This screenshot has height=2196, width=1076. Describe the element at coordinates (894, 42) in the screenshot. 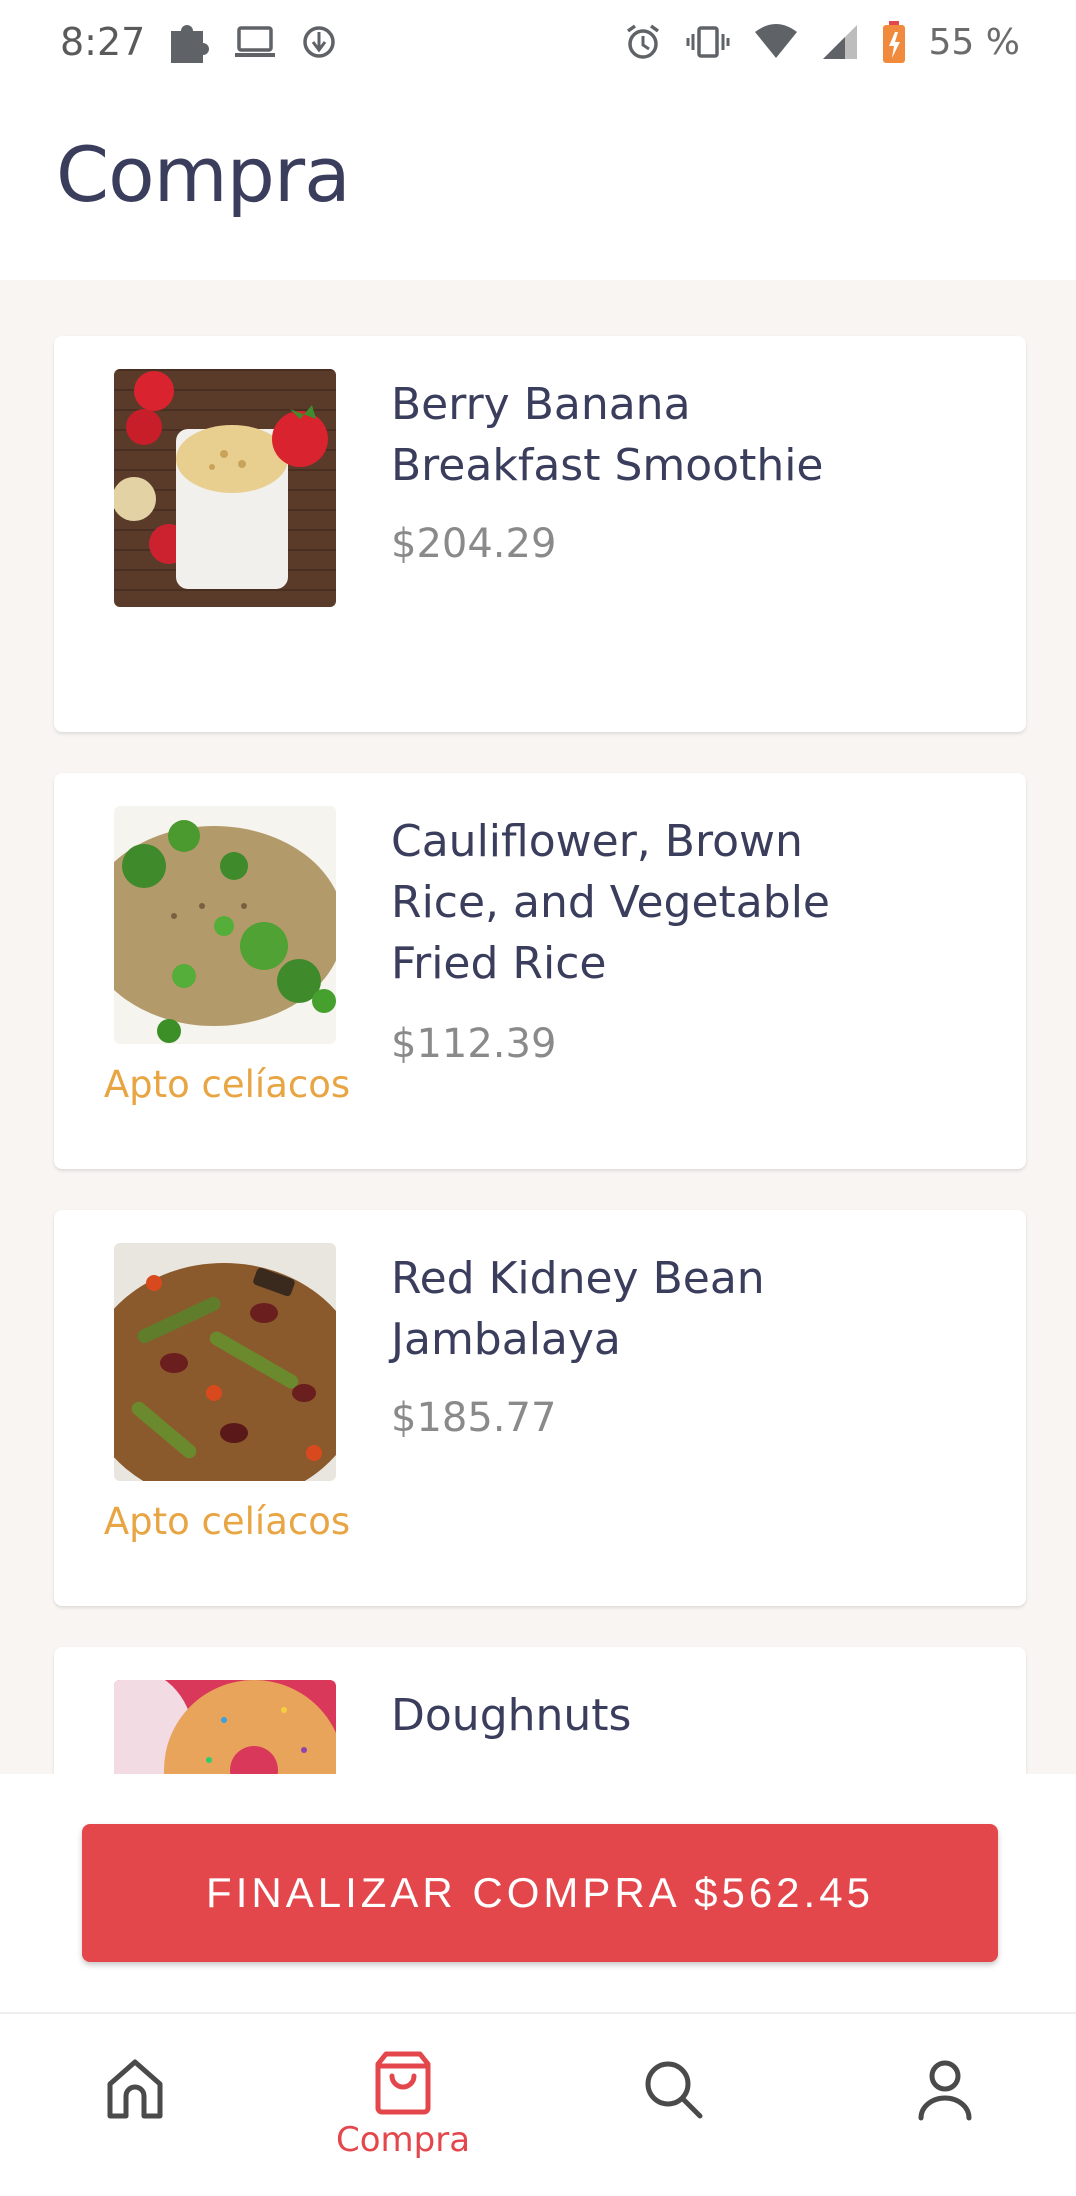

I see `battery-icon` at that location.